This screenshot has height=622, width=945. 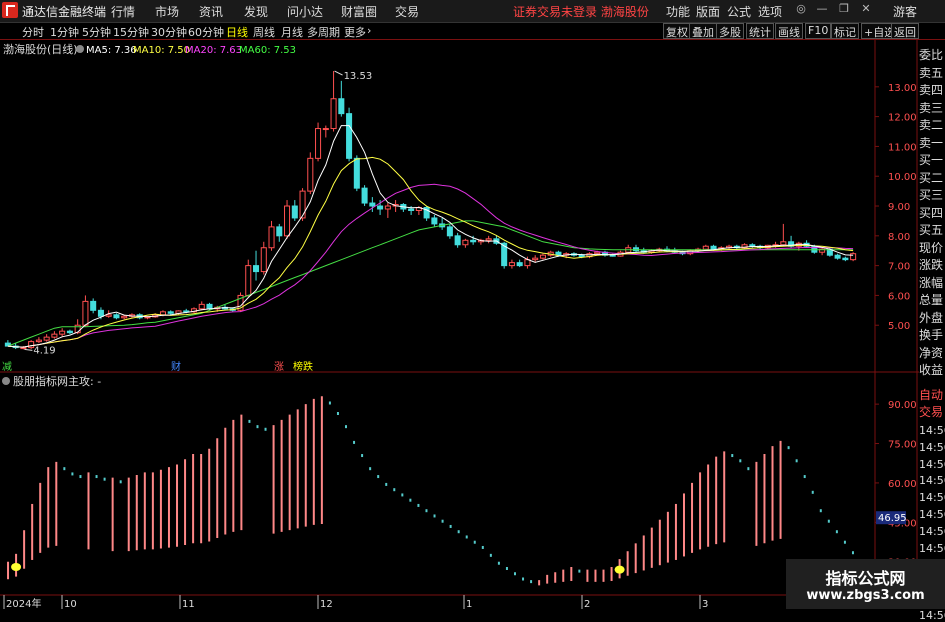 What do you see at coordinates (64, 32) in the screenshot?
I see `period-1min: 1分钟` at bounding box center [64, 32].